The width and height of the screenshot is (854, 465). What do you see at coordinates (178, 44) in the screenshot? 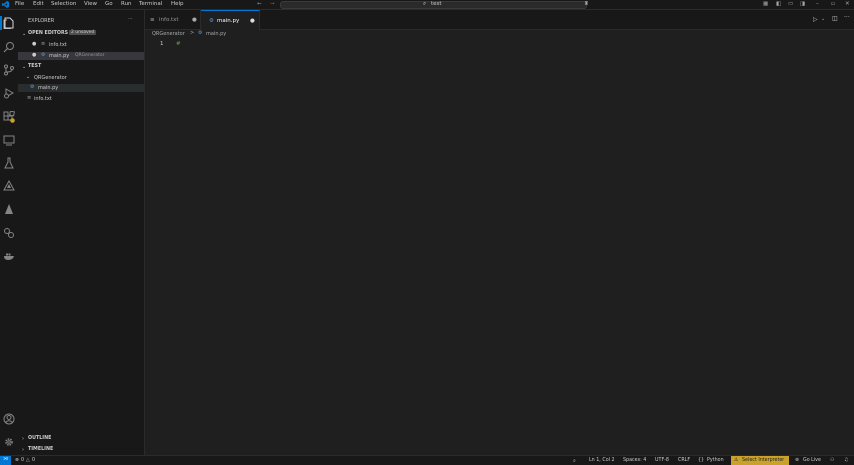
I see `code-line: #` at bounding box center [178, 44].